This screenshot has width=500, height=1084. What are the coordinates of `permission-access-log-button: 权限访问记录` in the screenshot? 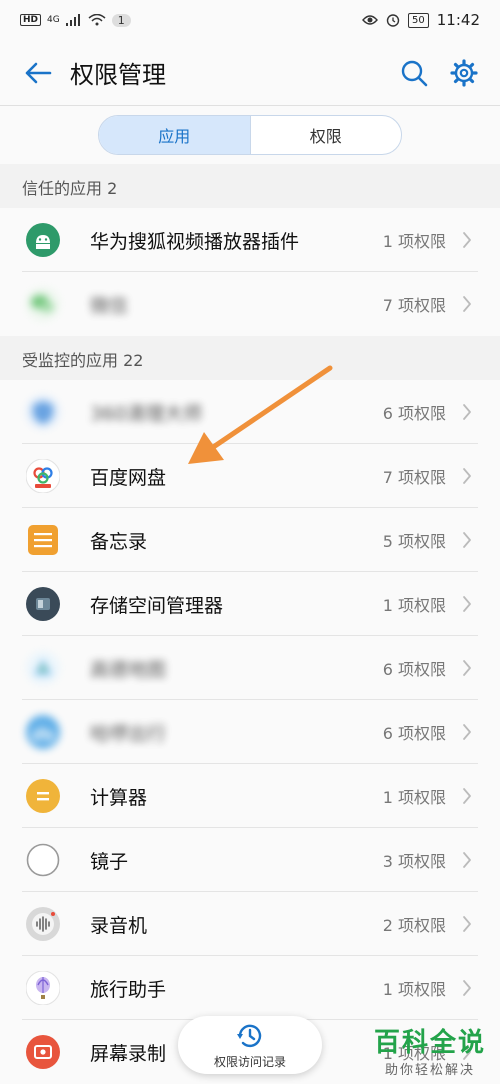 It's located at (250, 1045).